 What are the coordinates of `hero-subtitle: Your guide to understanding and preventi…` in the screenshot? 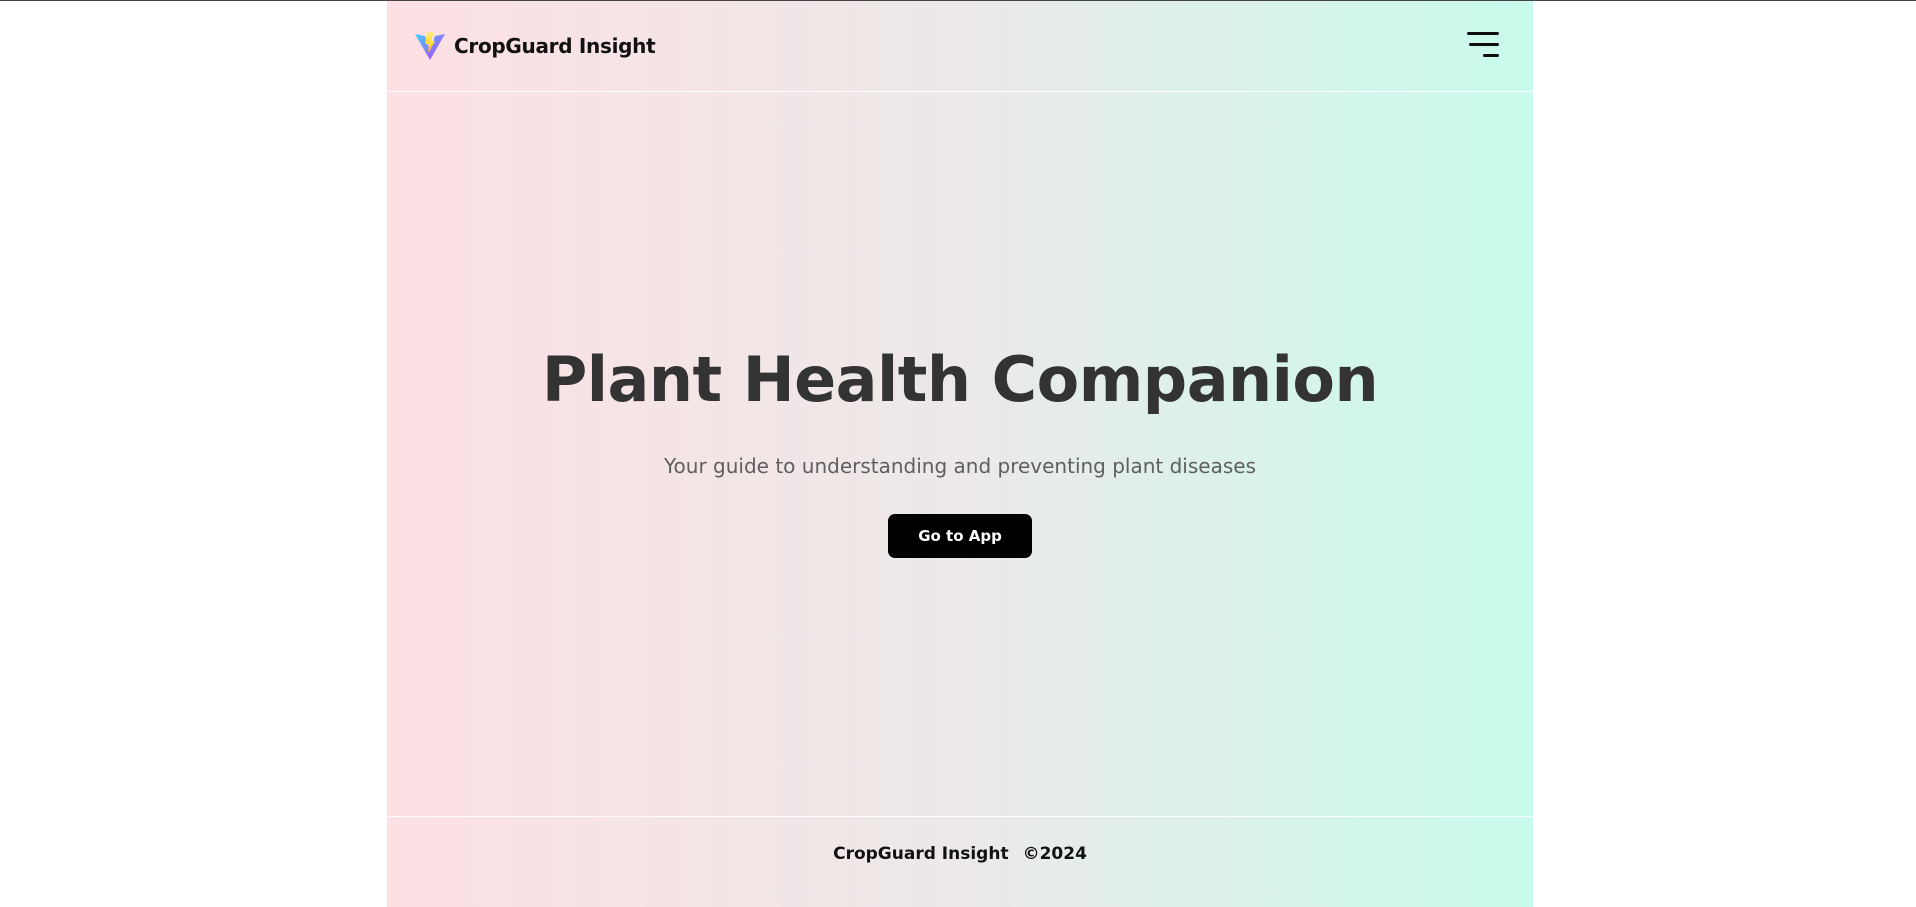 It's located at (960, 466).